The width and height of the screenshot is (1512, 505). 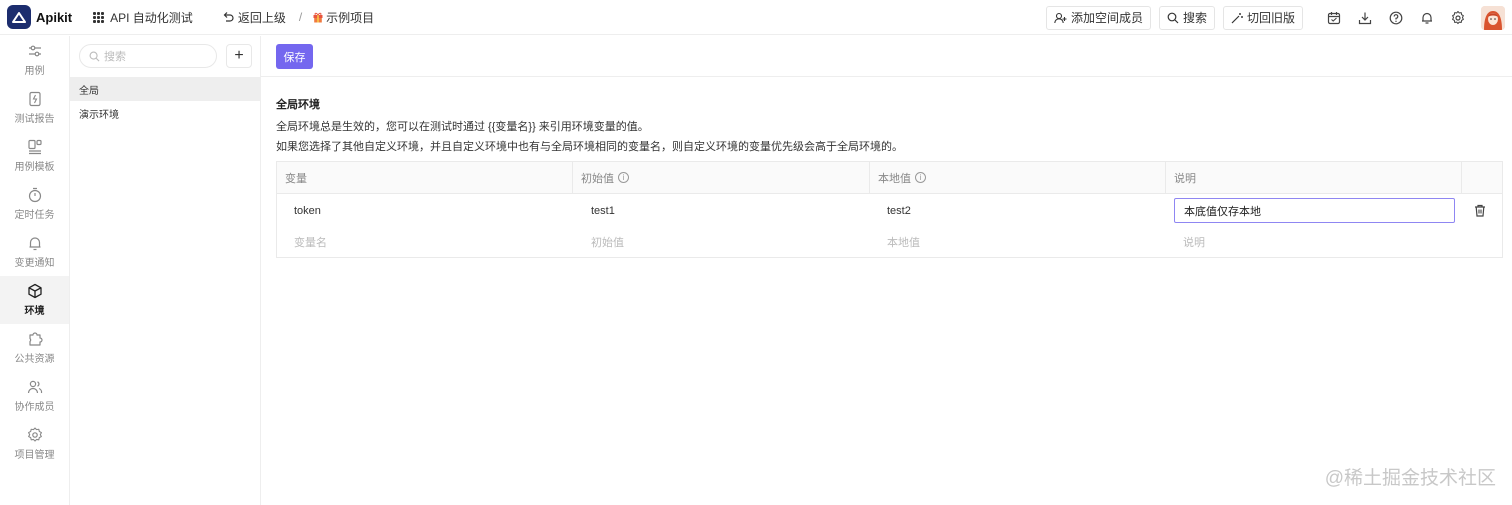 What do you see at coordinates (34, 434) in the screenshot?
I see `settings-icon` at bounding box center [34, 434].